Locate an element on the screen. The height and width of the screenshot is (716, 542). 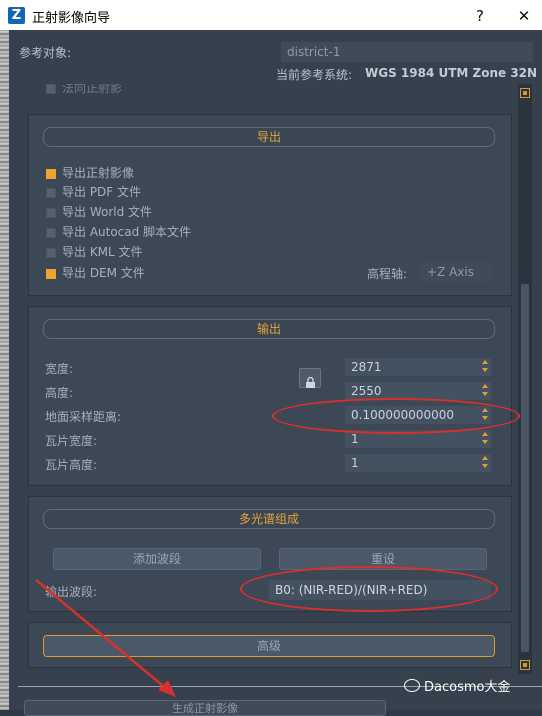
wechat-icon is located at coordinates (412, 685).